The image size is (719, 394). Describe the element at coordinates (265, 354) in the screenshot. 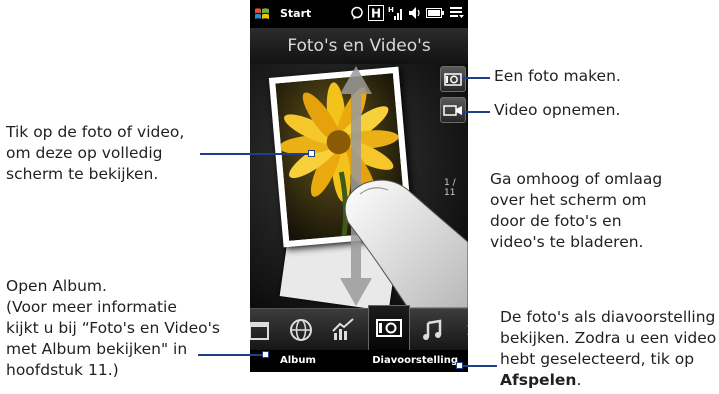

I see `leader-dot-open-album` at that location.